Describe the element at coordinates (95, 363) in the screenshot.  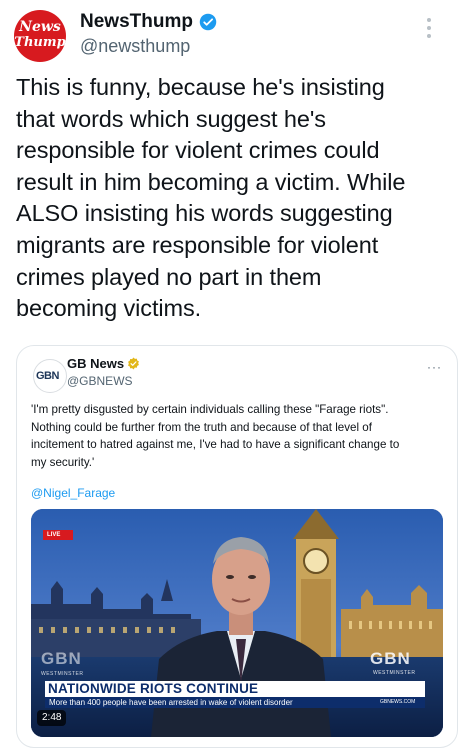
I see `quoted-display-name: GB News` at that location.